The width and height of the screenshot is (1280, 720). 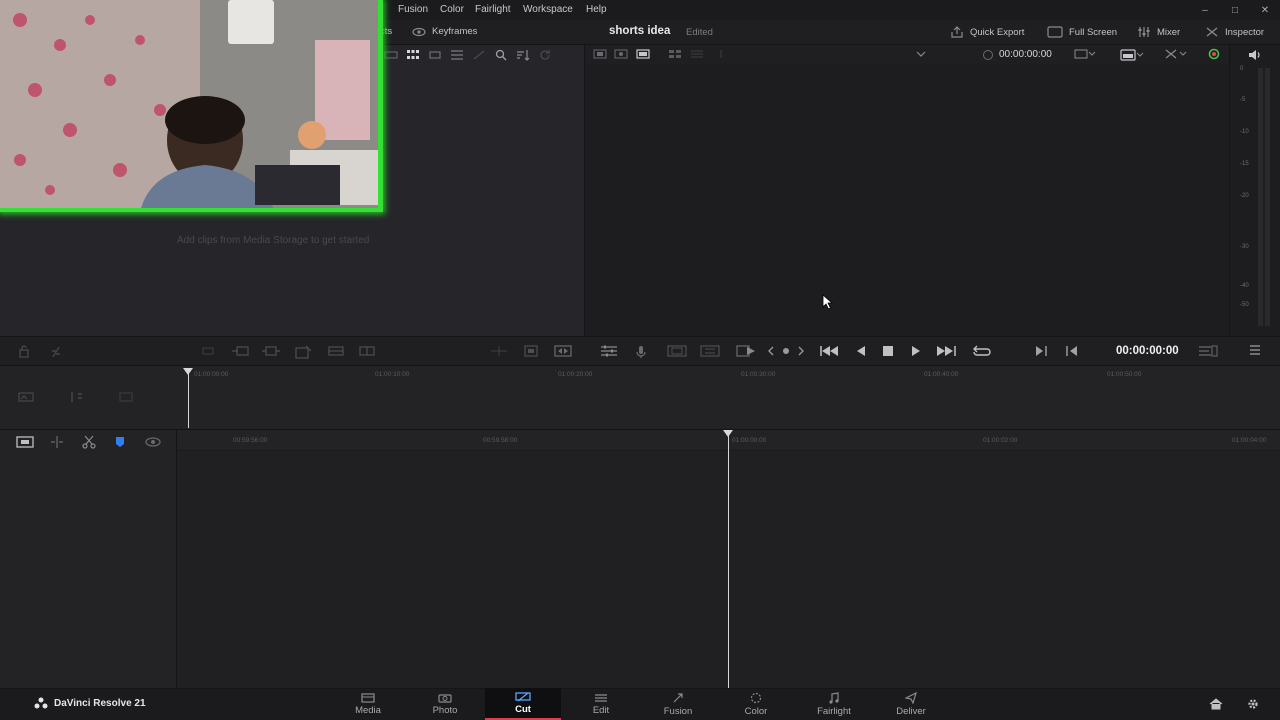 What do you see at coordinates (545, 55) in the screenshot?
I see `refresh-icon` at bounding box center [545, 55].